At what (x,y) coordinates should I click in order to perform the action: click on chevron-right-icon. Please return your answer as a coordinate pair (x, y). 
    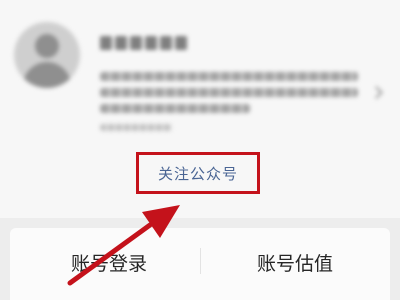
    Looking at the image, I should click on (376, 92).